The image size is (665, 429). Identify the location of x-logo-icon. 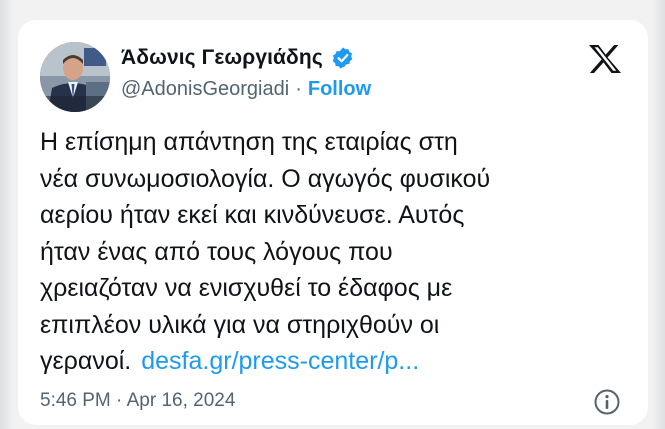
(605, 59).